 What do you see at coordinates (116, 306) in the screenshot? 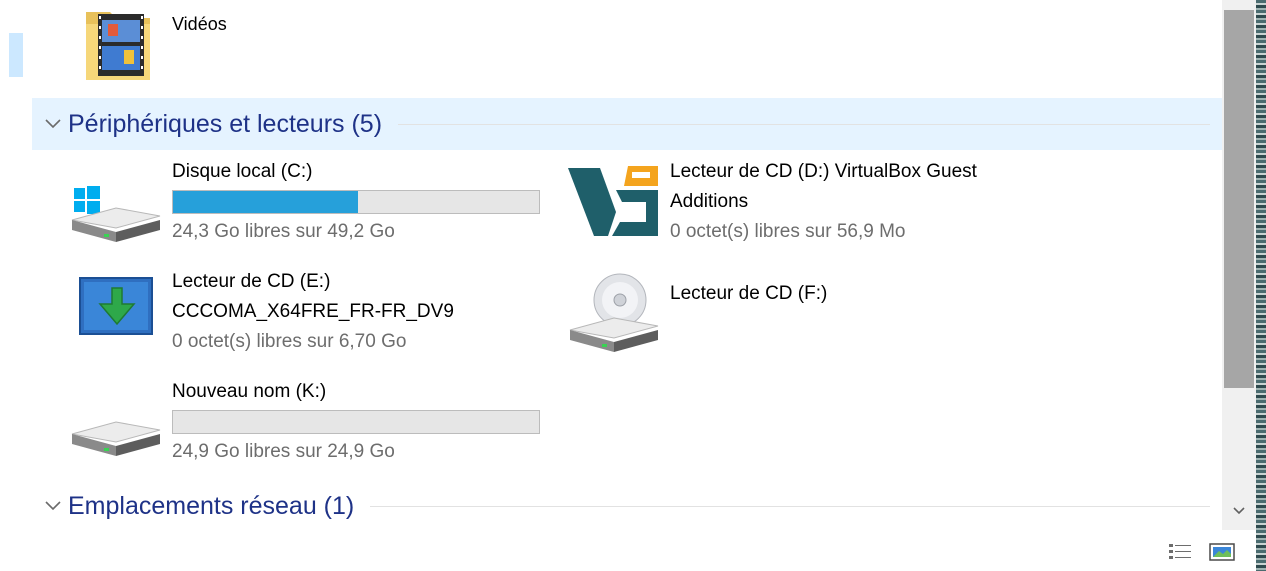
I see `windows-setup-disc-icon` at bounding box center [116, 306].